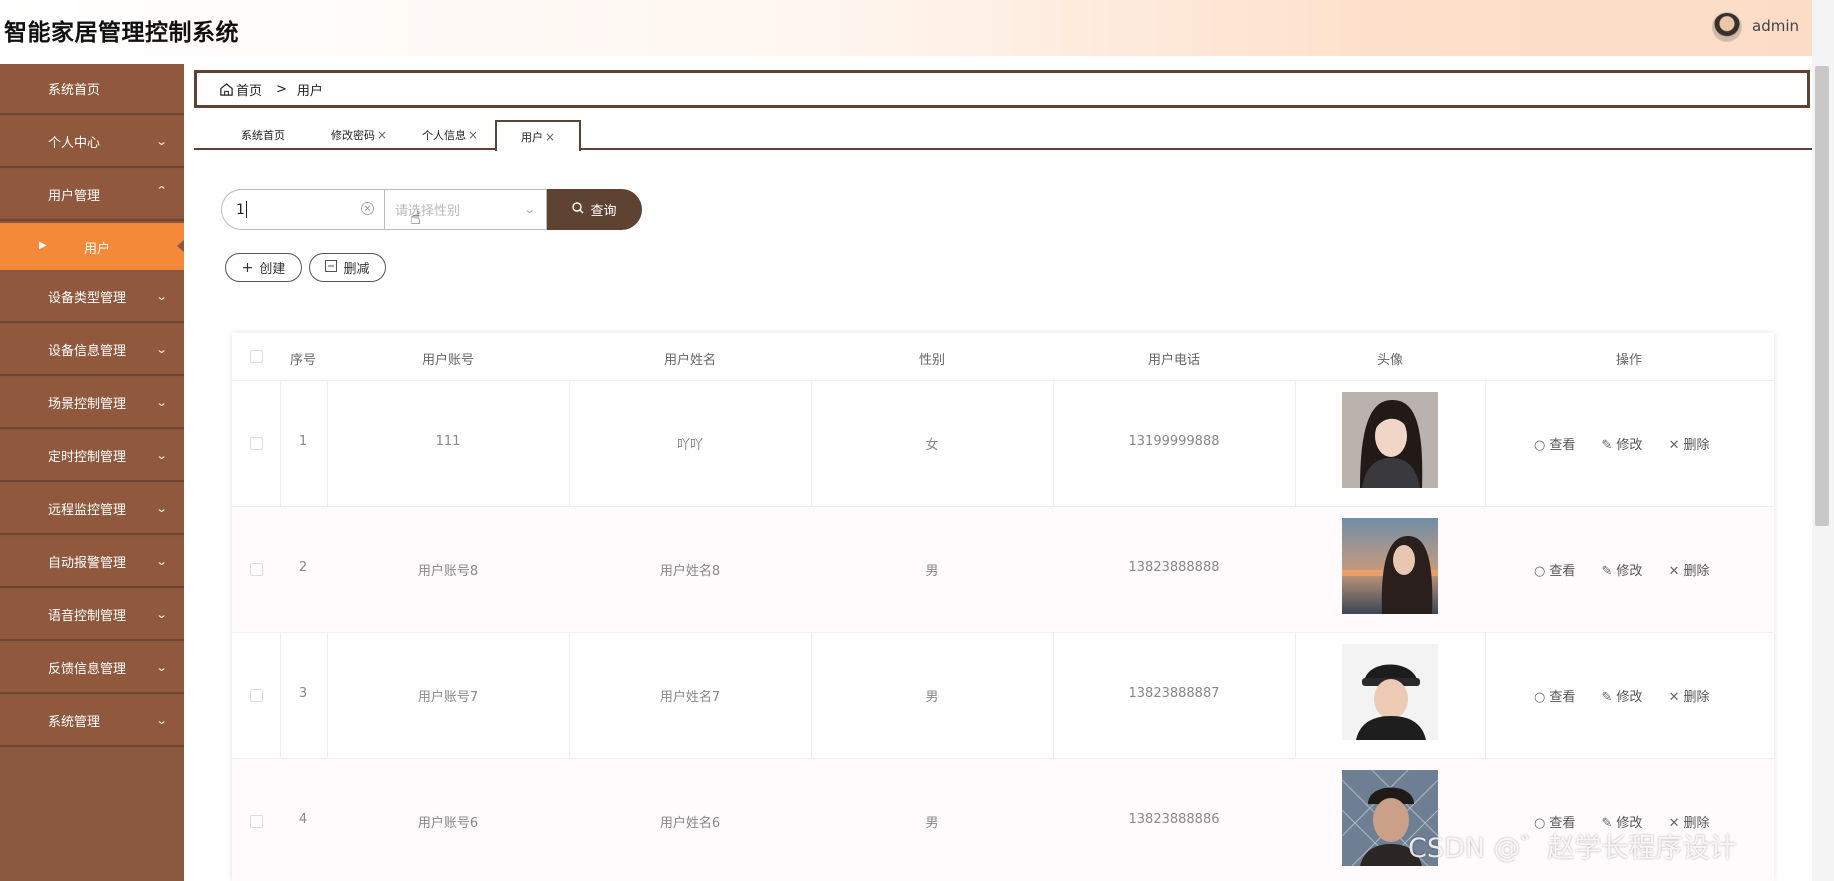  I want to click on clear-icon: ×, so click(367, 208).